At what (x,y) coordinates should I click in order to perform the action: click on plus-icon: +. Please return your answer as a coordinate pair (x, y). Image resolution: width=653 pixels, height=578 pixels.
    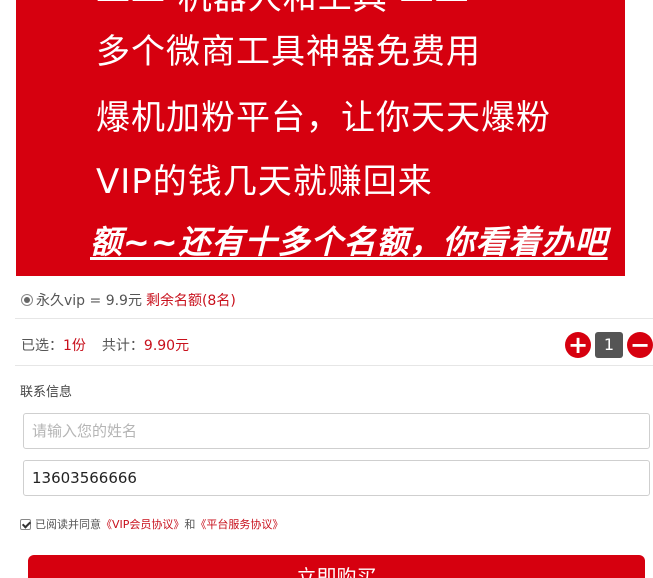
    Looking at the image, I should click on (578, 345).